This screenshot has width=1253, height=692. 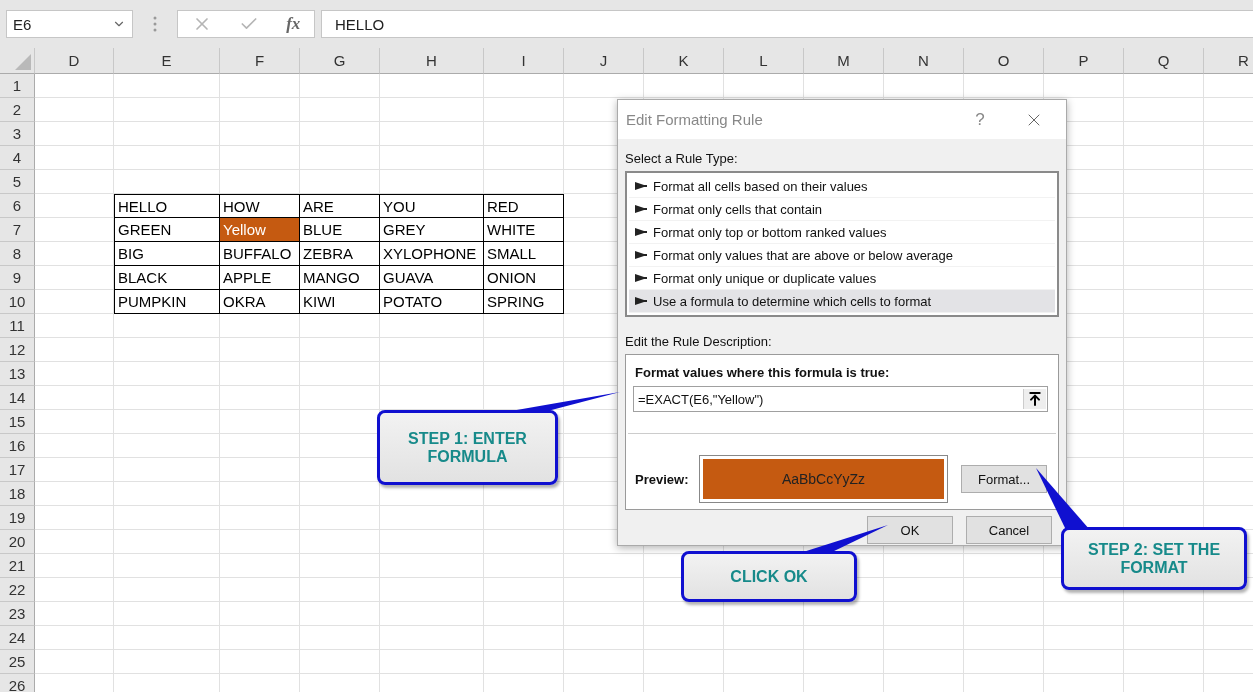 What do you see at coordinates (17, 230) in the screenshot?
I see `row-header: 7` at bounding box center [17, 230].